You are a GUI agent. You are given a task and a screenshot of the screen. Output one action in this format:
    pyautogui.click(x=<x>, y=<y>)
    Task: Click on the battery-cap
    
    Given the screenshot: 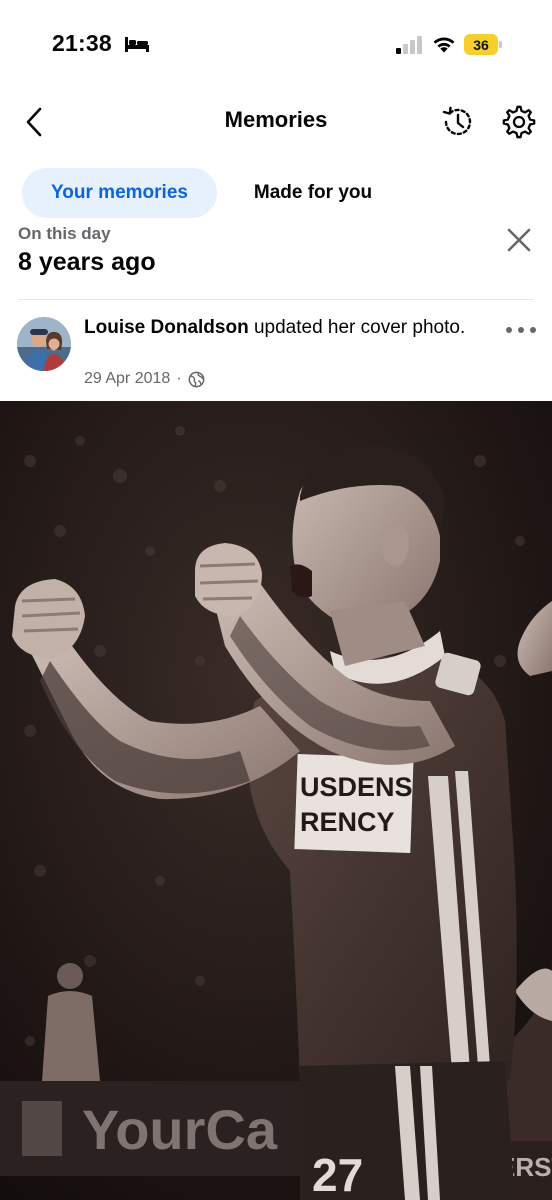 What is the action you would take?
    pyautogui.click(x=500, y=44)
    